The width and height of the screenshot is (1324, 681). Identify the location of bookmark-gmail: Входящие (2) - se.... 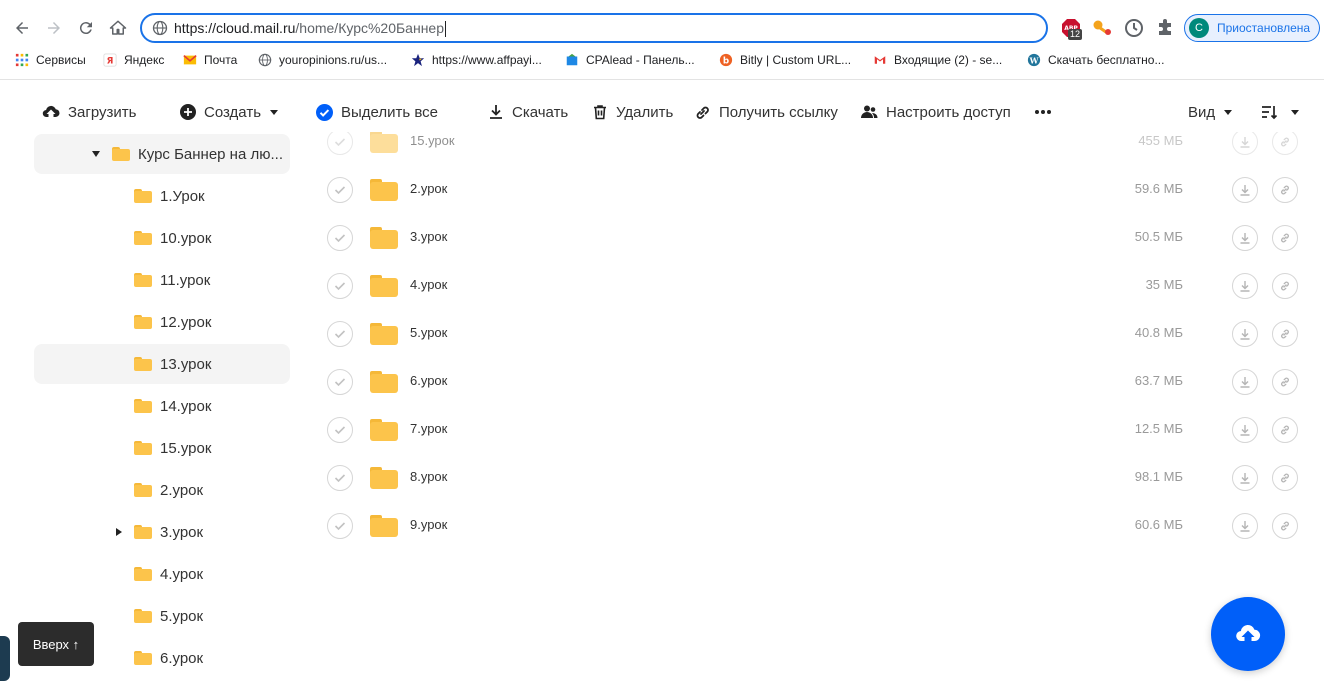
(937, 60).